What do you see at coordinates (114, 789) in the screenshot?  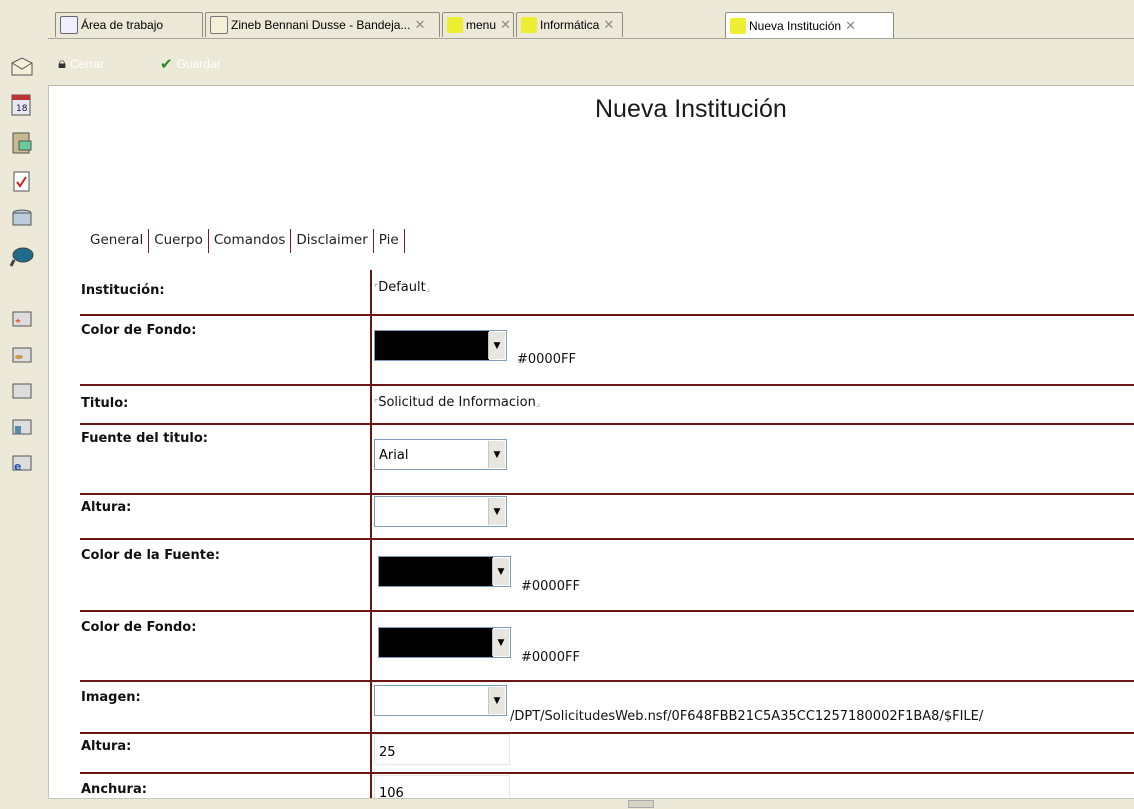 I see `field-label-anchura: Anchura:` at bounding box center [114, 789].